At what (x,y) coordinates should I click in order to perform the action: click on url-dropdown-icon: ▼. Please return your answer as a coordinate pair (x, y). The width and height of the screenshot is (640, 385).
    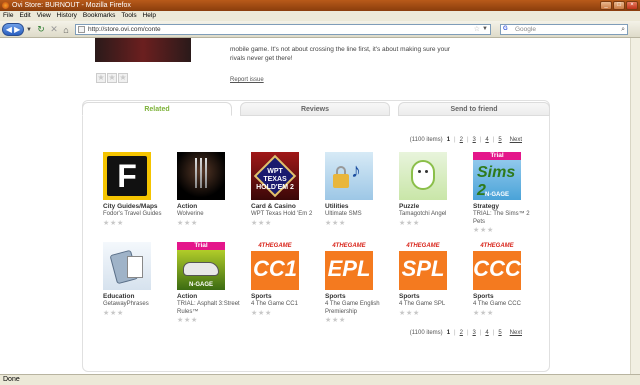
    Looking at the image, I should click on (485, 29).